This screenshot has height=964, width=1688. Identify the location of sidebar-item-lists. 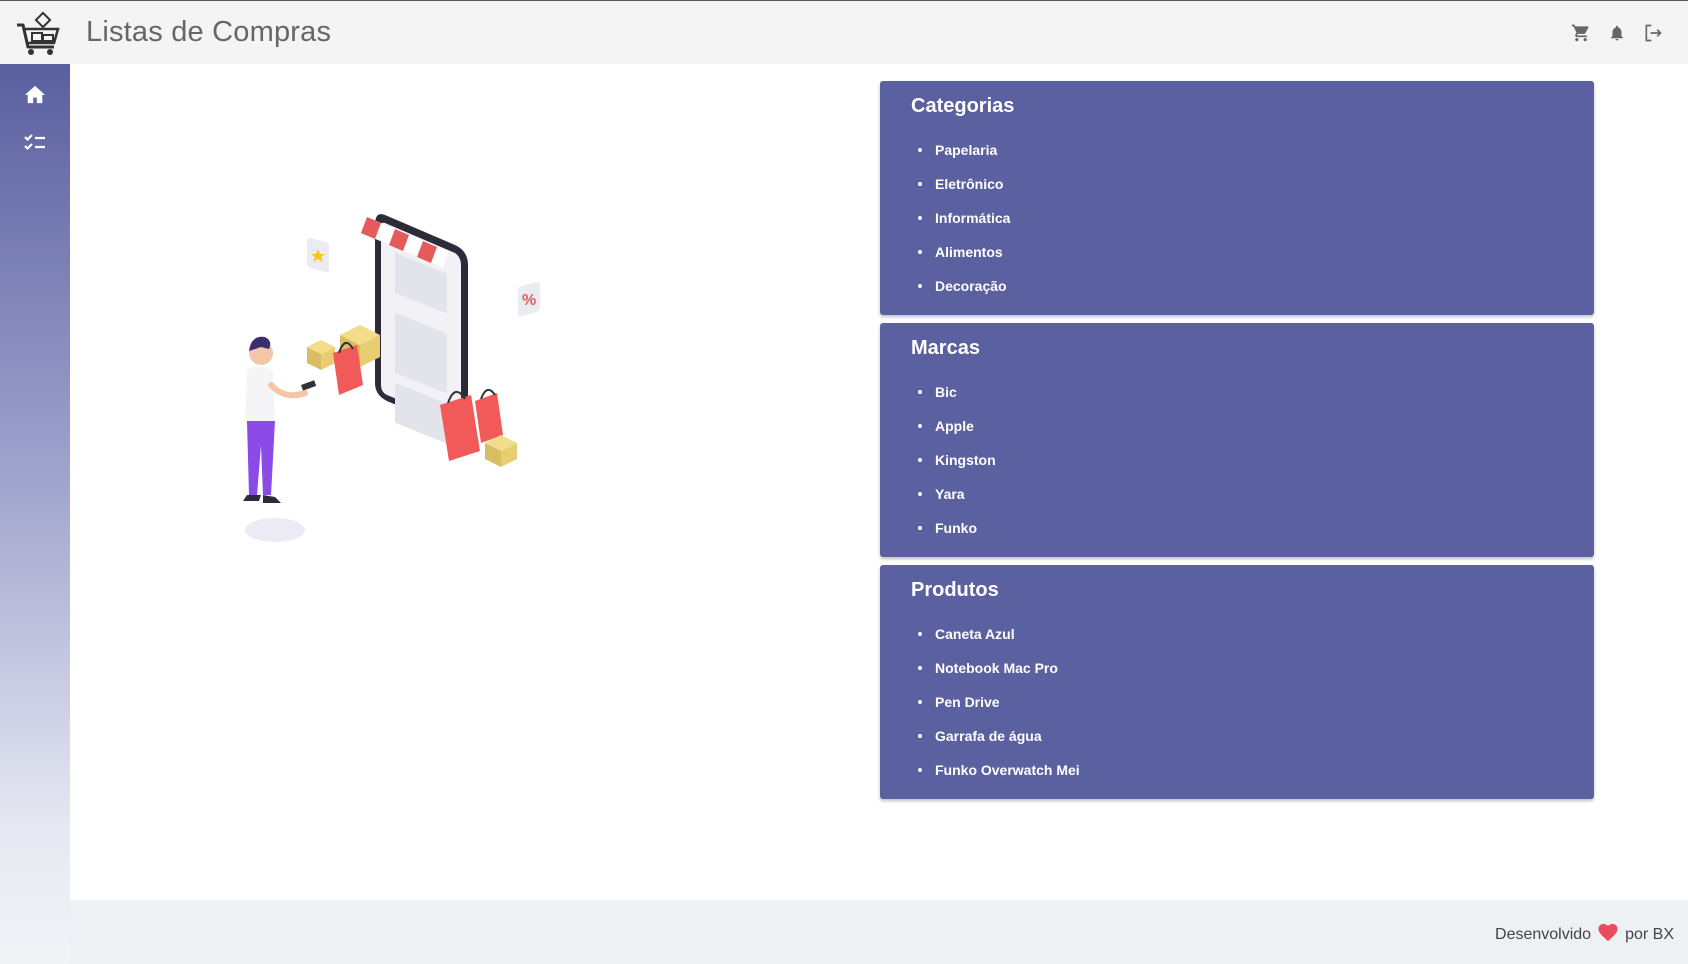
(35, 144).